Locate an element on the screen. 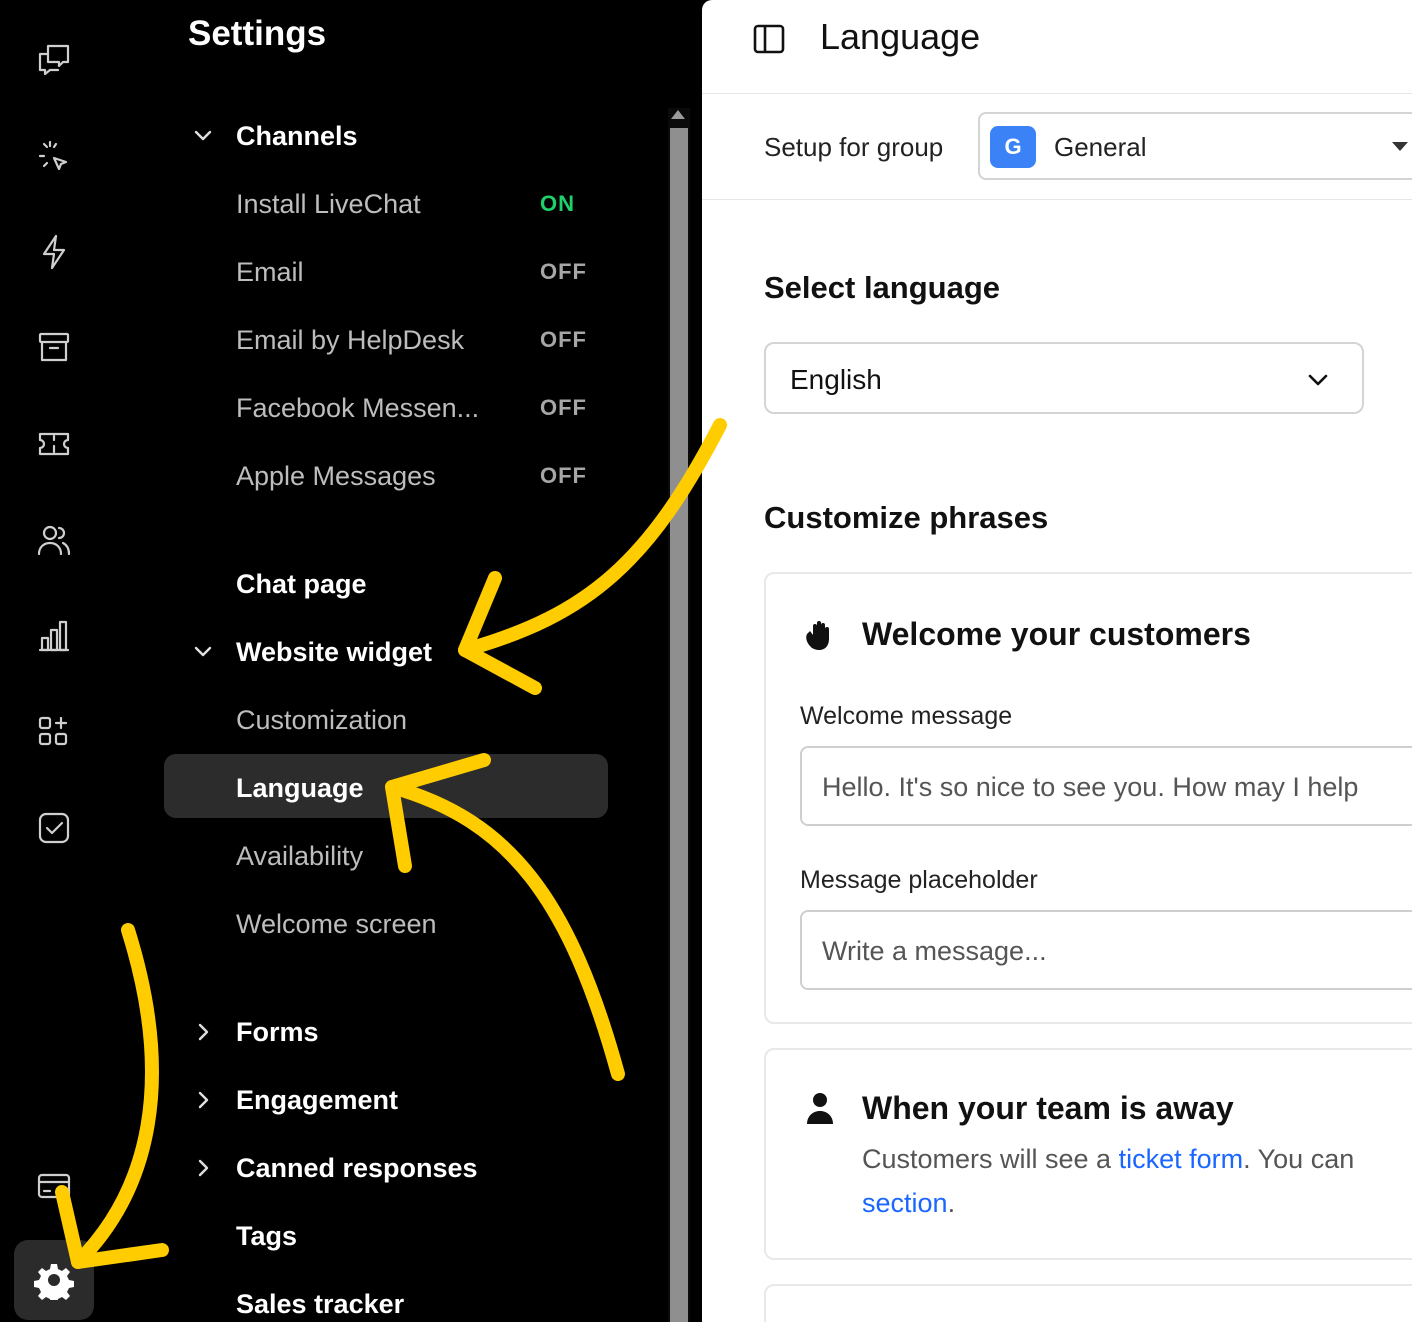 Image resolution: width=1412 pixels, height=1322 pixels. nav-label: Welcome screen is located at coordinates (336, 923).